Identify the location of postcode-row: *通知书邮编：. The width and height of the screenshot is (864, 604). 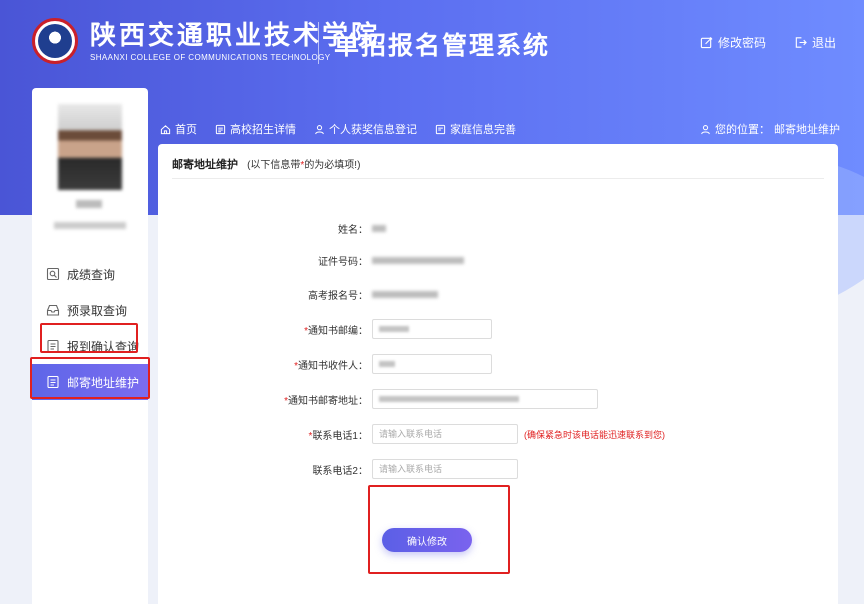
(325, 329).